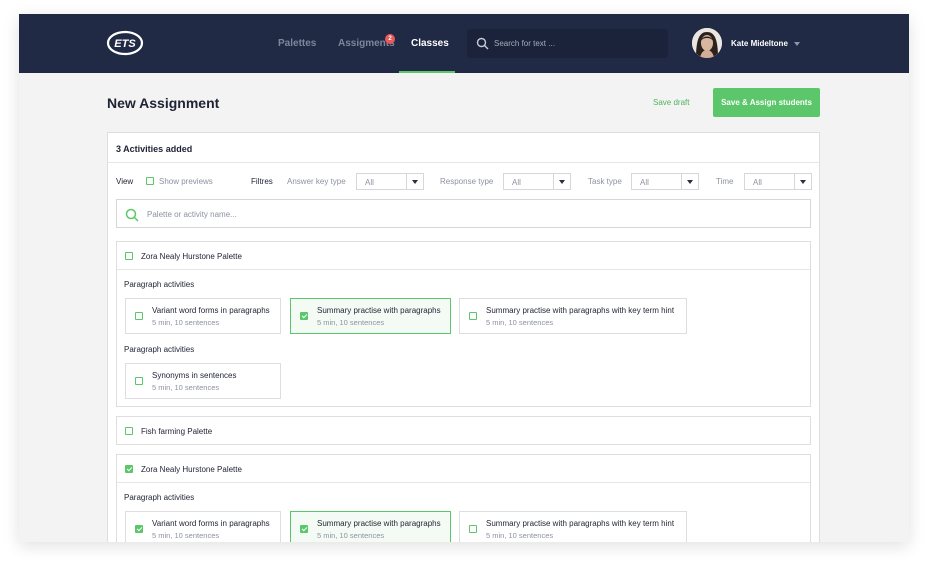 This screenshot has width=928, height=564. Describe the element at coordinates (177, 431) in the screenshot. I see `palette-name: Fish farming Palette` at that location.